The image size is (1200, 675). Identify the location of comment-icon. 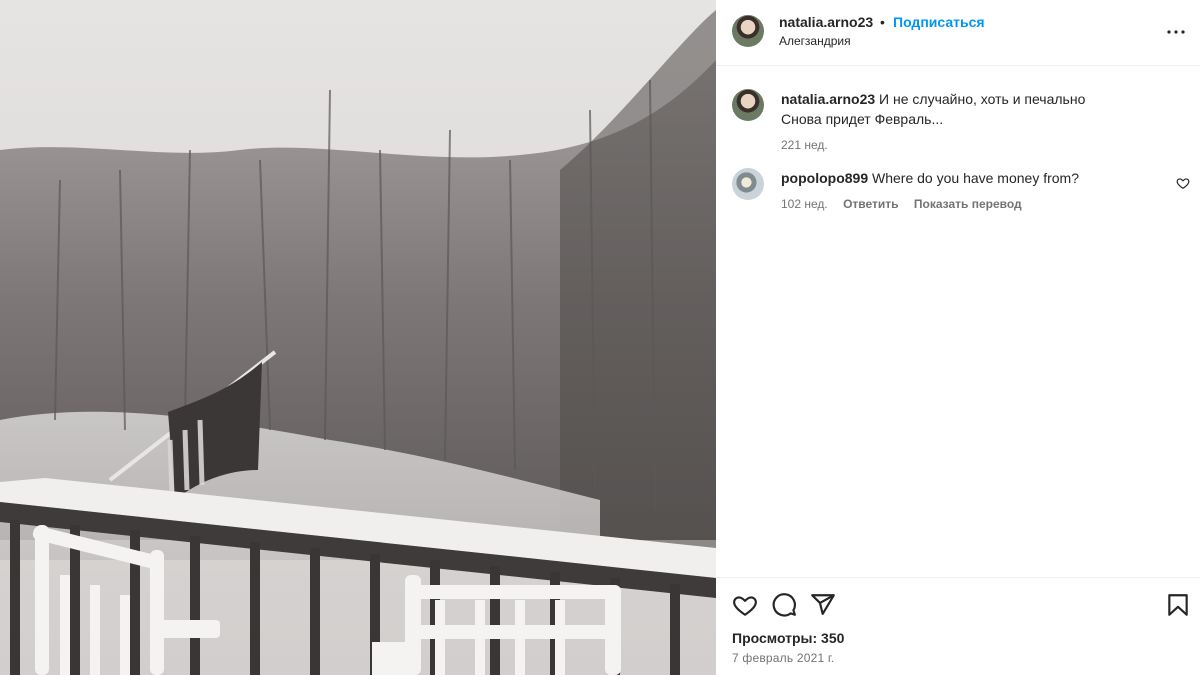
(784, 605).